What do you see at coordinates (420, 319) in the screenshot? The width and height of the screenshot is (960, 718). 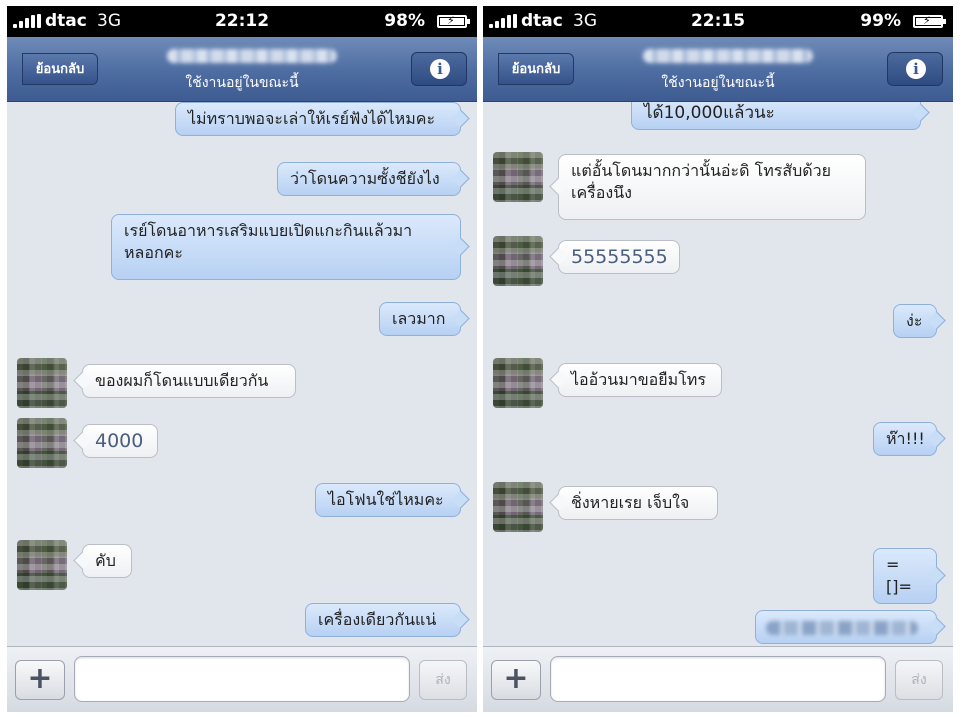 I see `message-outgoing: เลวมาก` at bounding box center [420, 319].